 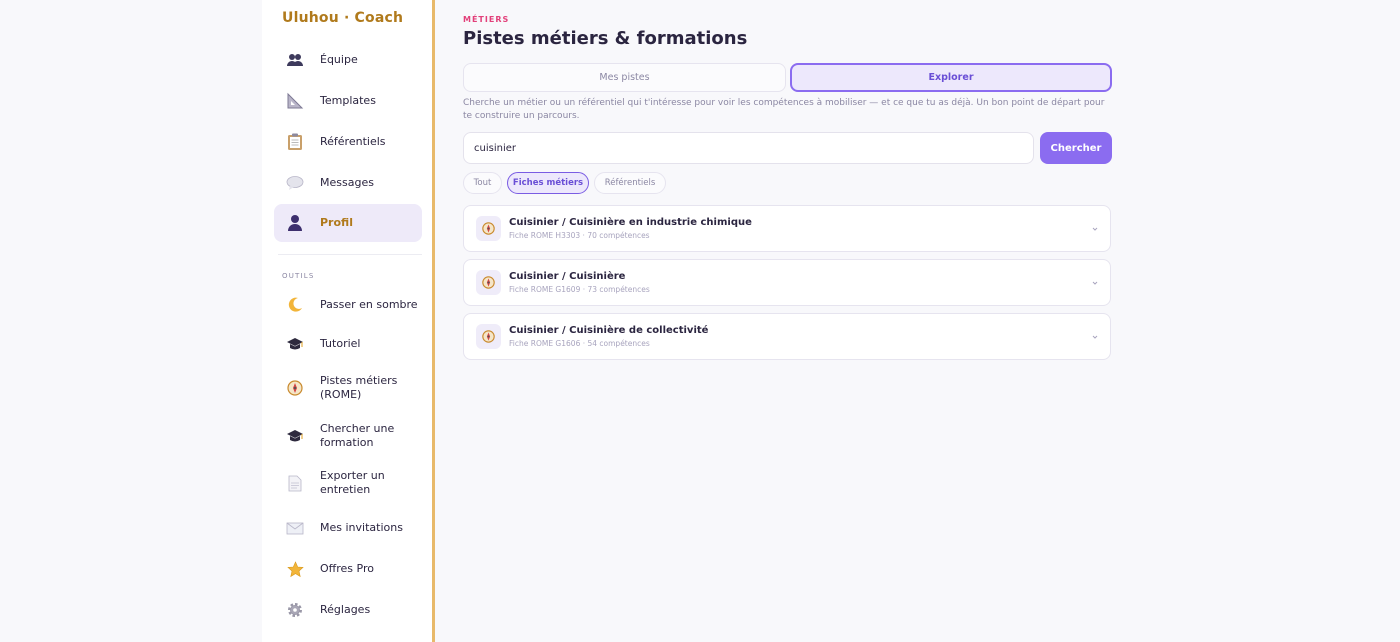 I want to click on sidebar-item-dark-mode: Passer en sombre, so click(x=348, y=305).